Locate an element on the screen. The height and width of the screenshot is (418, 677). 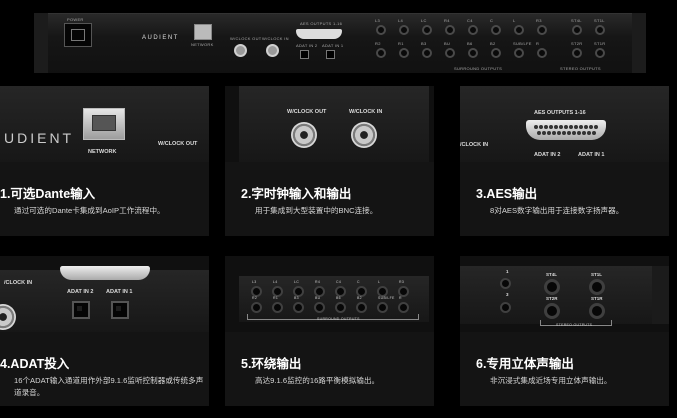
jack-label: C is located at coordinates (358, 282).